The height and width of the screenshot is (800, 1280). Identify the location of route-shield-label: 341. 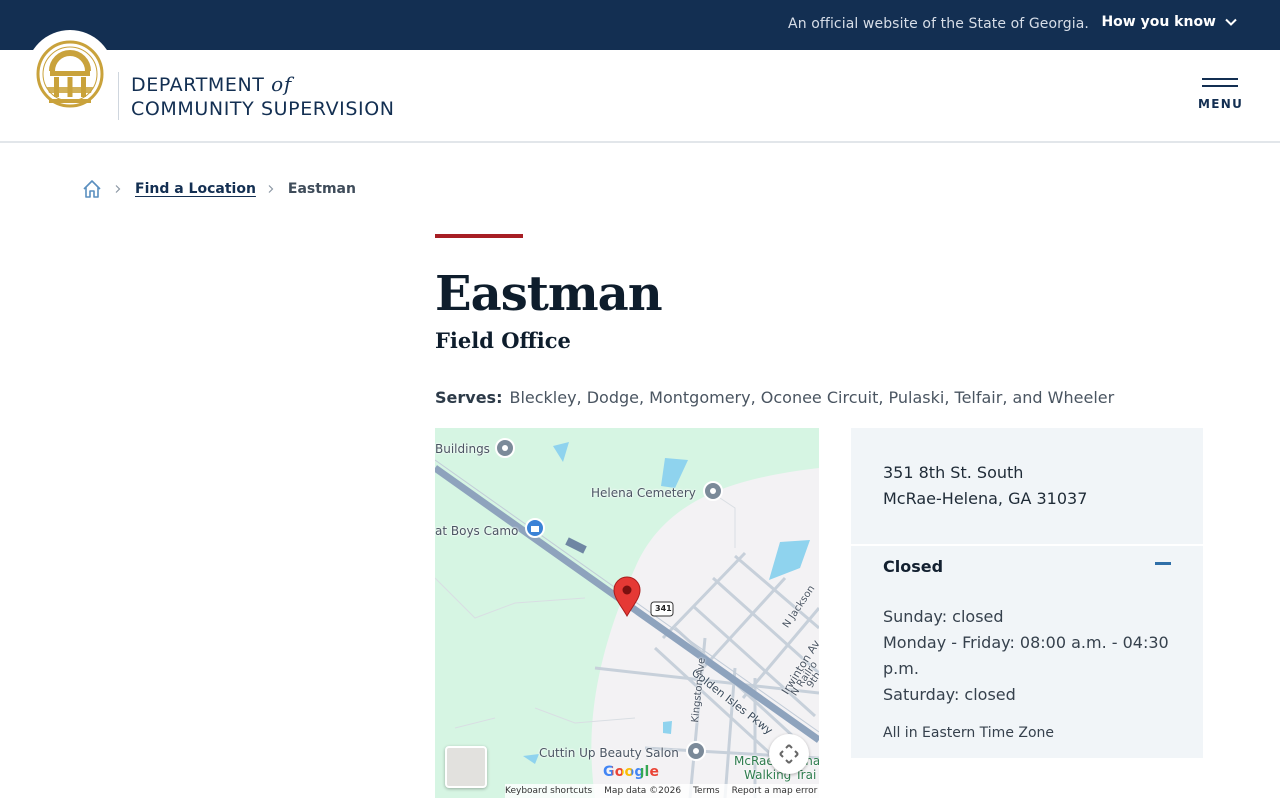
(663, 608).